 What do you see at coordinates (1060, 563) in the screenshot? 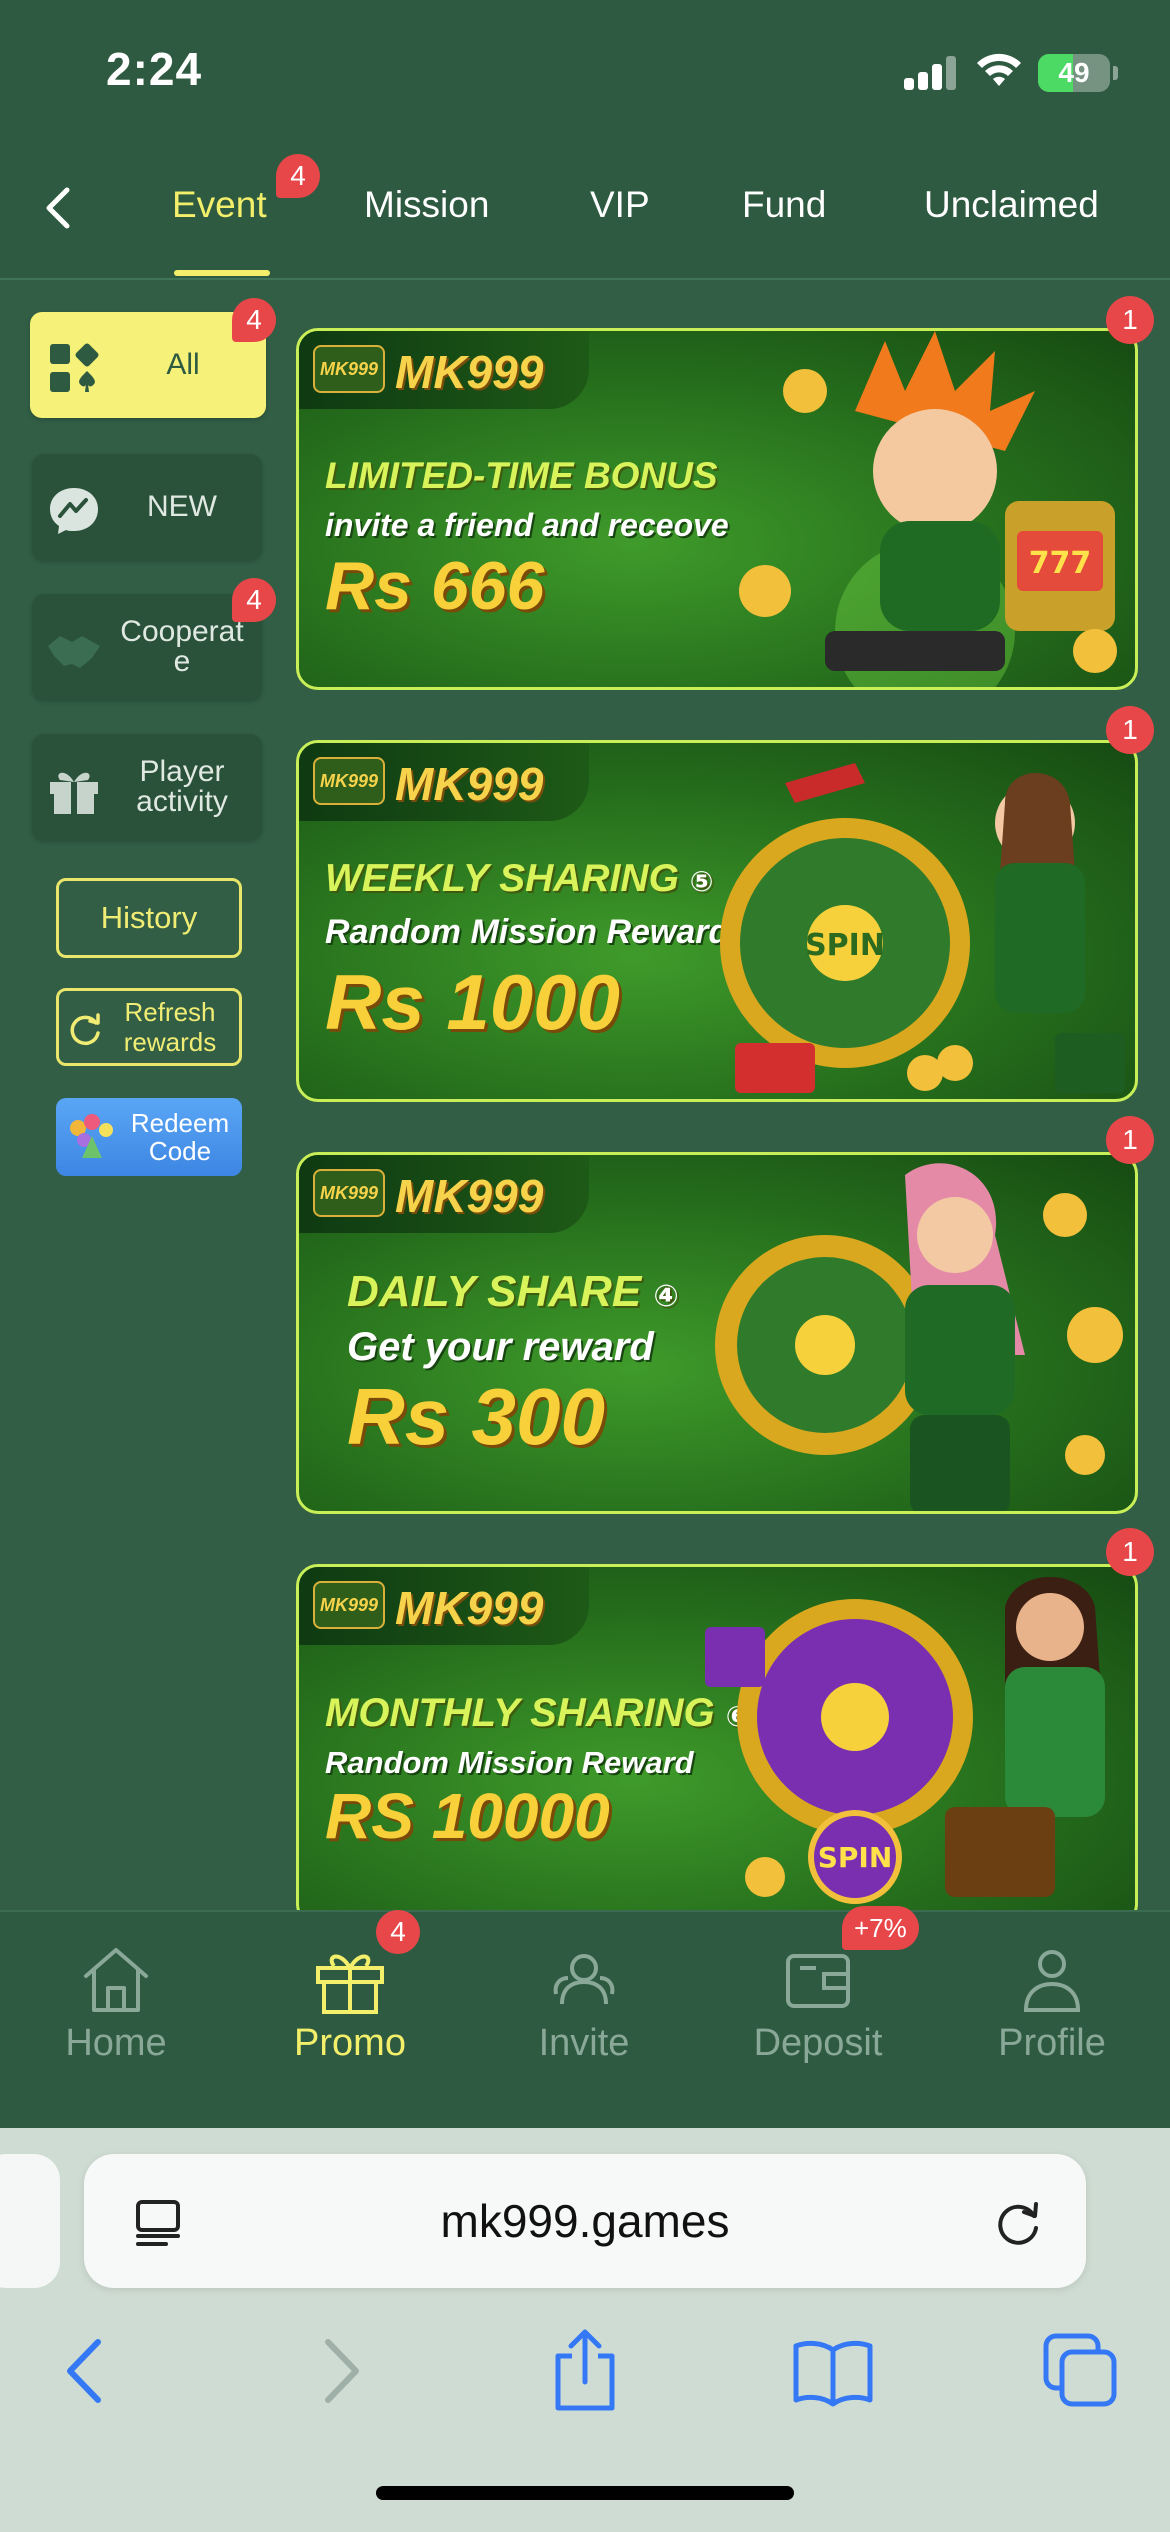
I see `svg-text: 777` at bounding box center [1060, 563].